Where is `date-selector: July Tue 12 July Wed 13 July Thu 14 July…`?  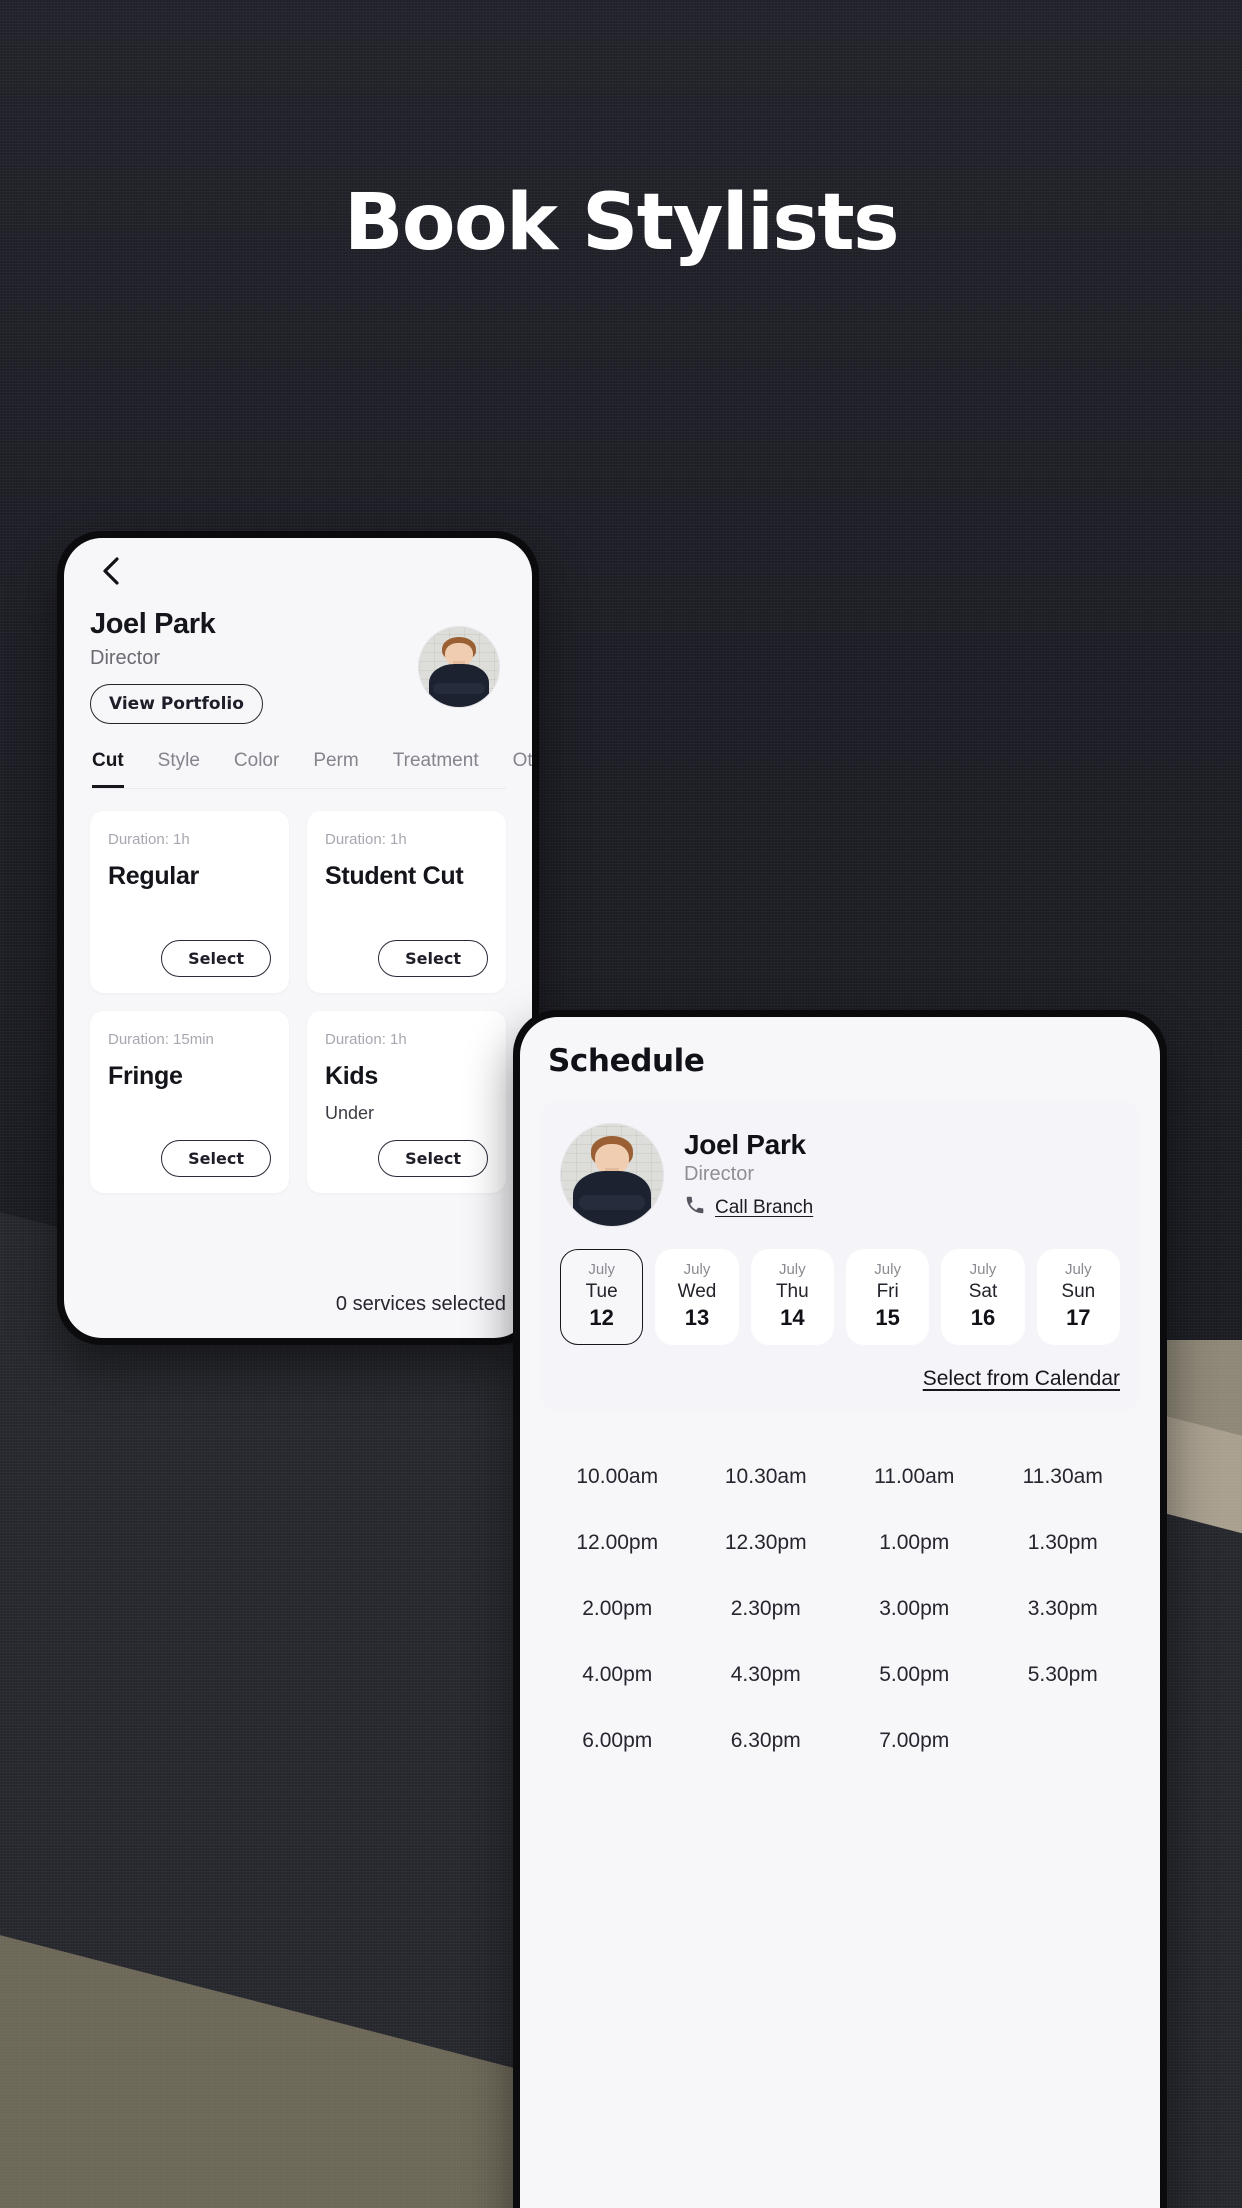
date-selector: July Tue 12 July Wed 13 July Thu 14 July… is located at coordinates (840, 1297).